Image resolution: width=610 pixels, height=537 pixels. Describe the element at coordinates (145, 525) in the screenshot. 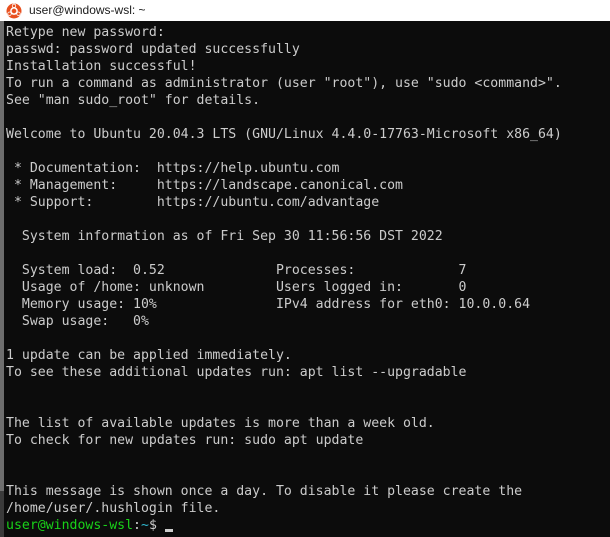

I see `prompt-path: ~` at that location.